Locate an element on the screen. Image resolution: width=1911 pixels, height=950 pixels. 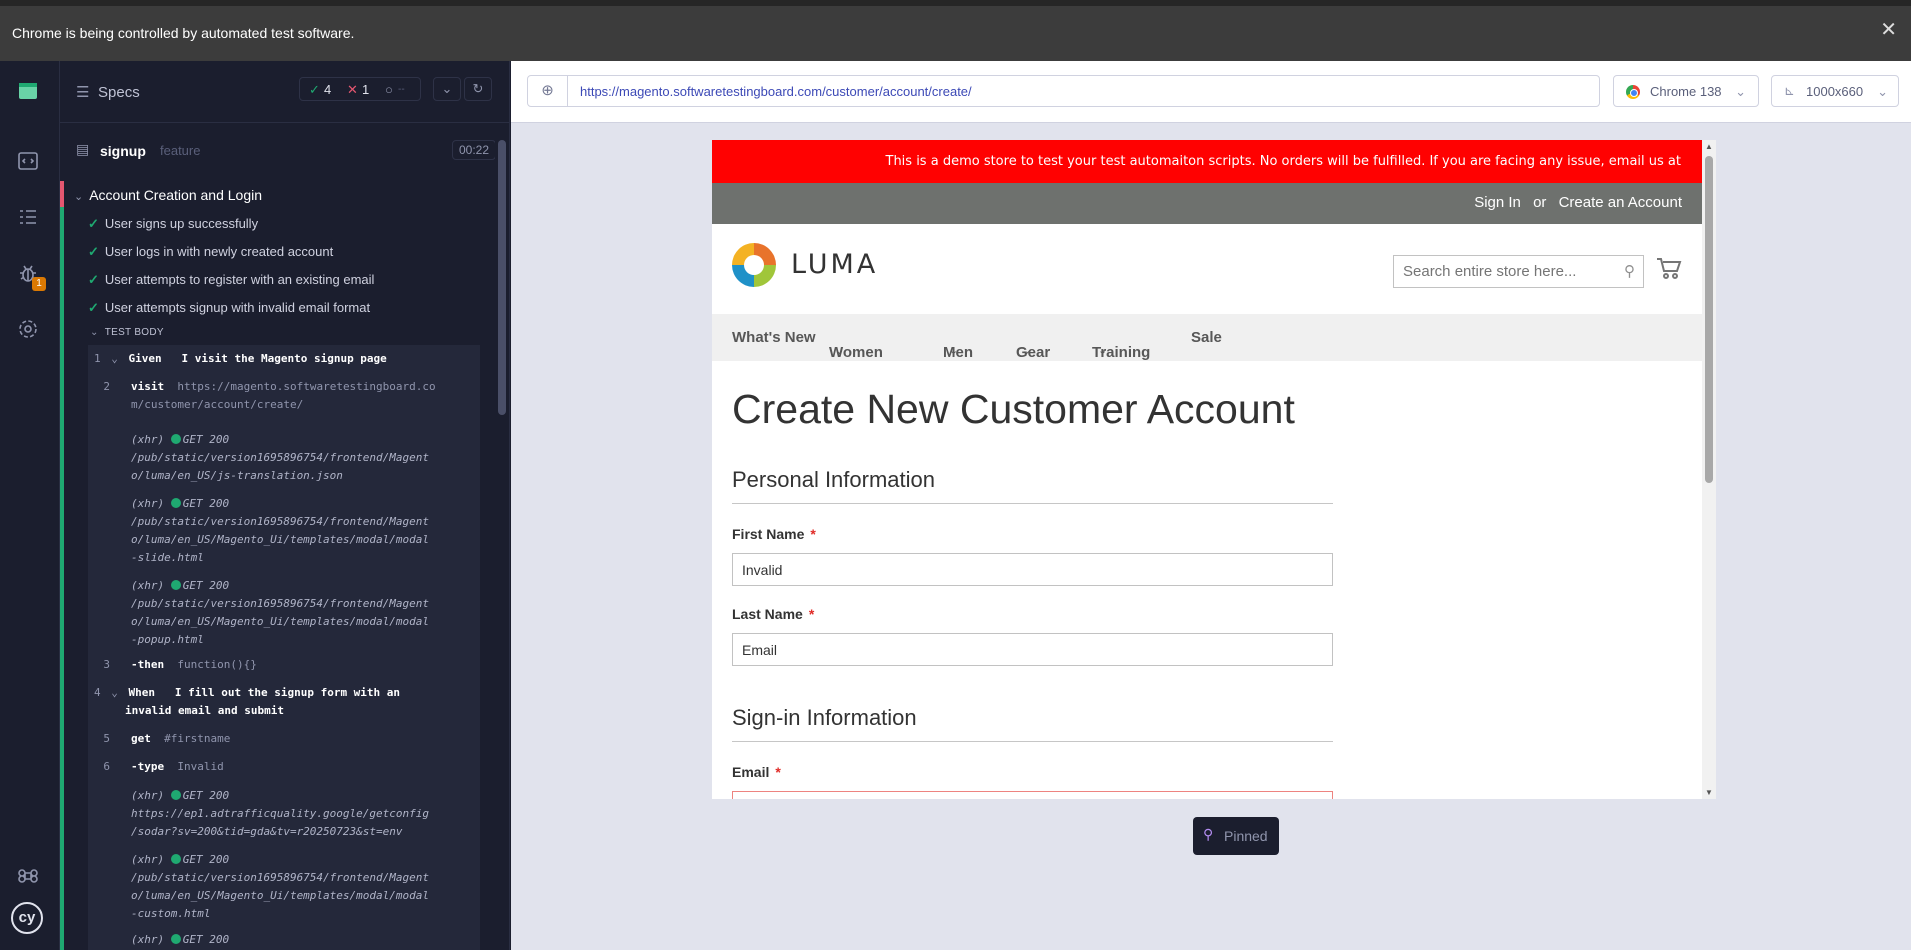
debug-badge: 1 is located at coordinates (39, 284).